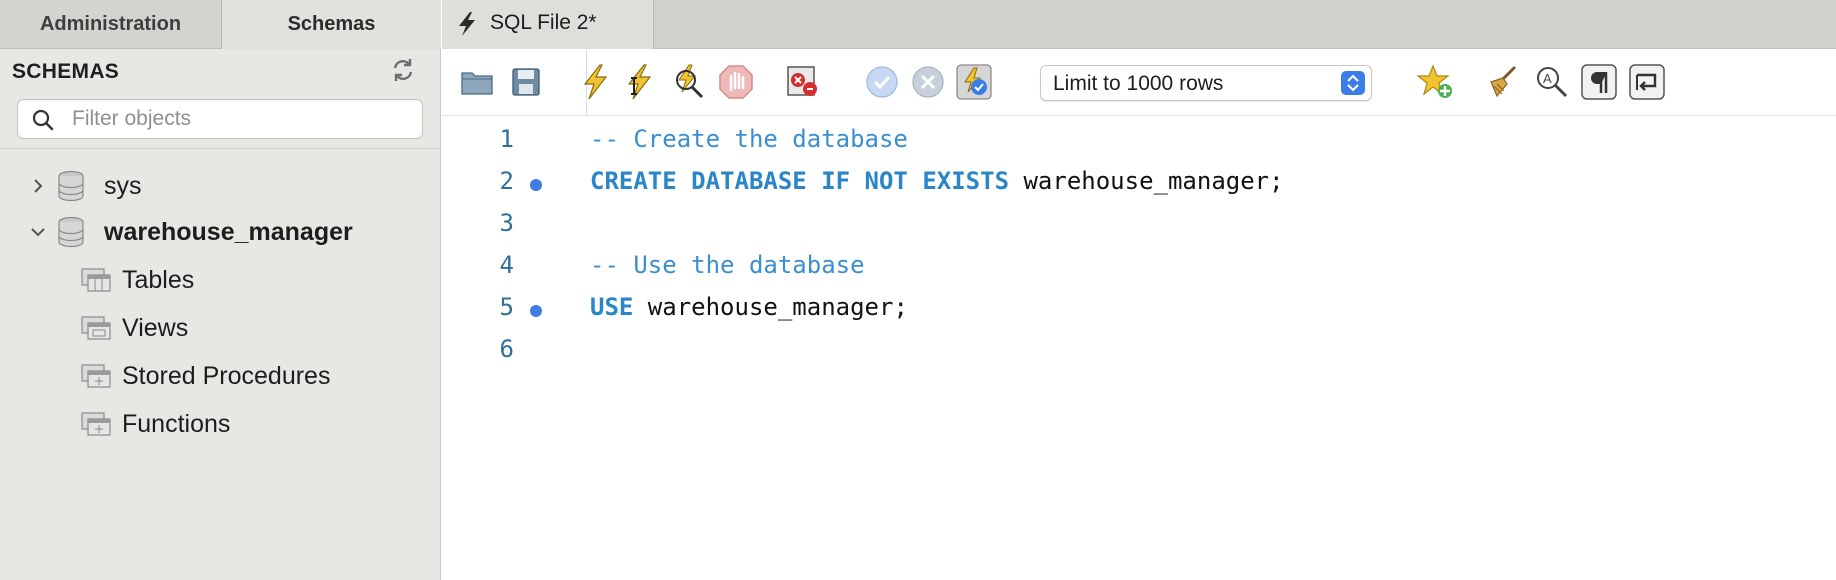  What do you see at coordinates (403, 70) in the screenshot?
I see `refresh-icon` at bounding box center [403, 70].